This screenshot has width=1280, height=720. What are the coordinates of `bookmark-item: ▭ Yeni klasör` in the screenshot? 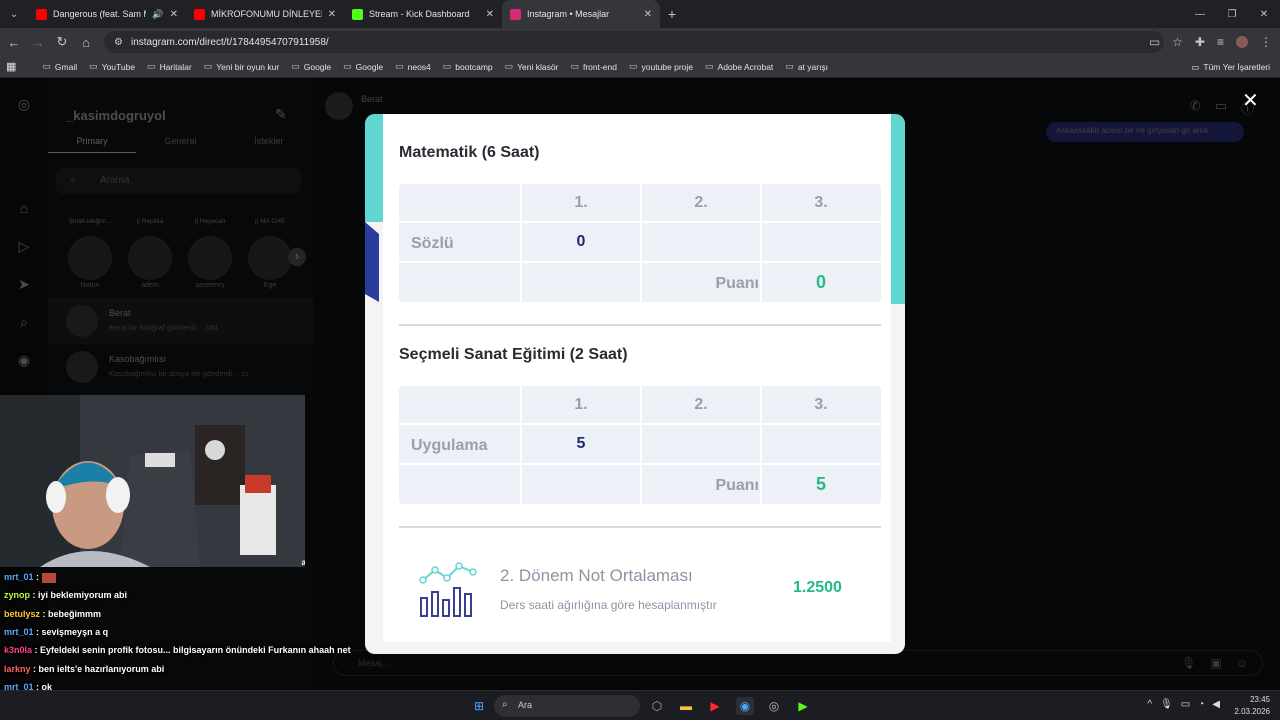 It's located at (532, 66).